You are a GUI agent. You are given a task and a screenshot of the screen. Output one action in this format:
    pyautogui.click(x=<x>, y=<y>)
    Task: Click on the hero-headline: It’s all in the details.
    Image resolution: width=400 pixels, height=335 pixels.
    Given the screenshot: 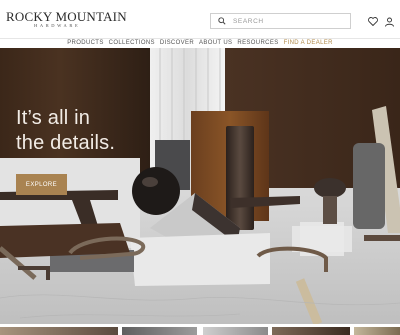 What is the action you would take?
    pyautogui.click(x=86, y=131)
    